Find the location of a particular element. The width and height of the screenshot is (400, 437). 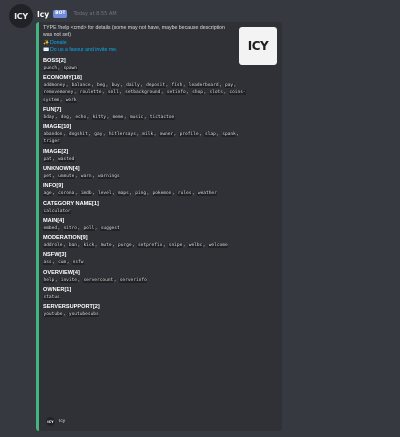

command-code: suggest is located at coordinates (110, 228).